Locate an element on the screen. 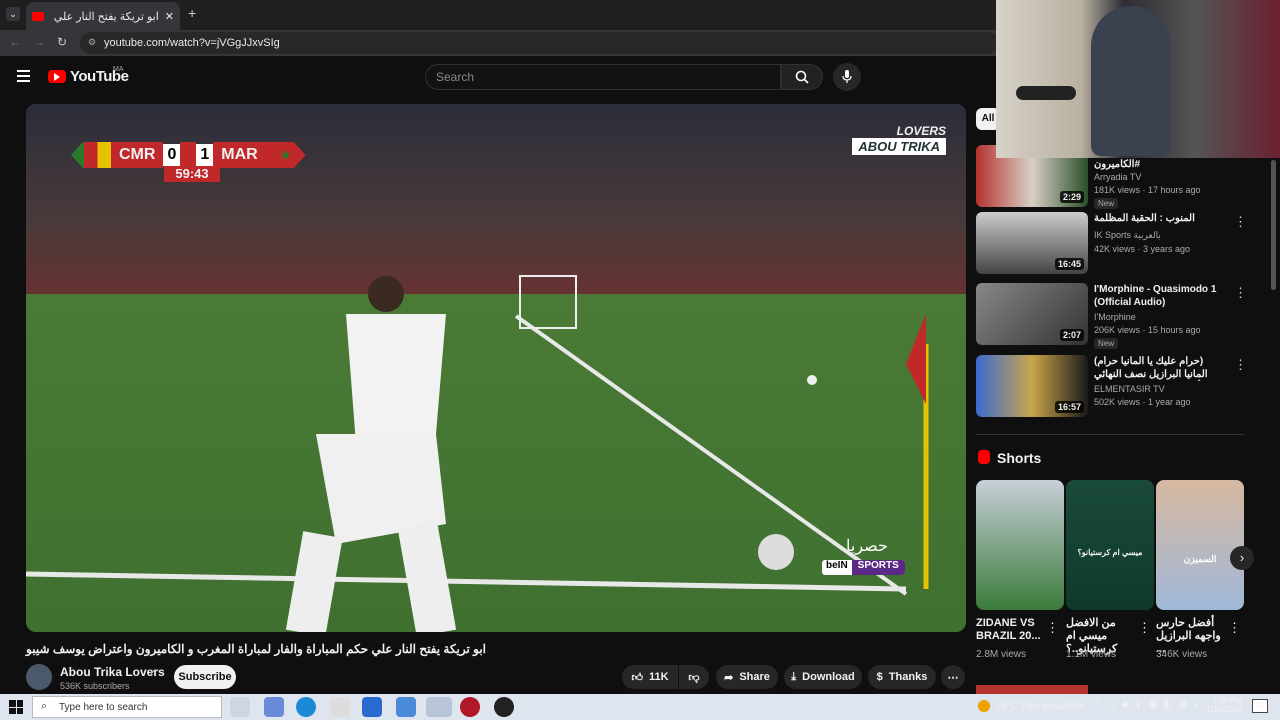 This screenshot has height=720, width=1280. microphone-arm is located at coordinates (1046, 93).